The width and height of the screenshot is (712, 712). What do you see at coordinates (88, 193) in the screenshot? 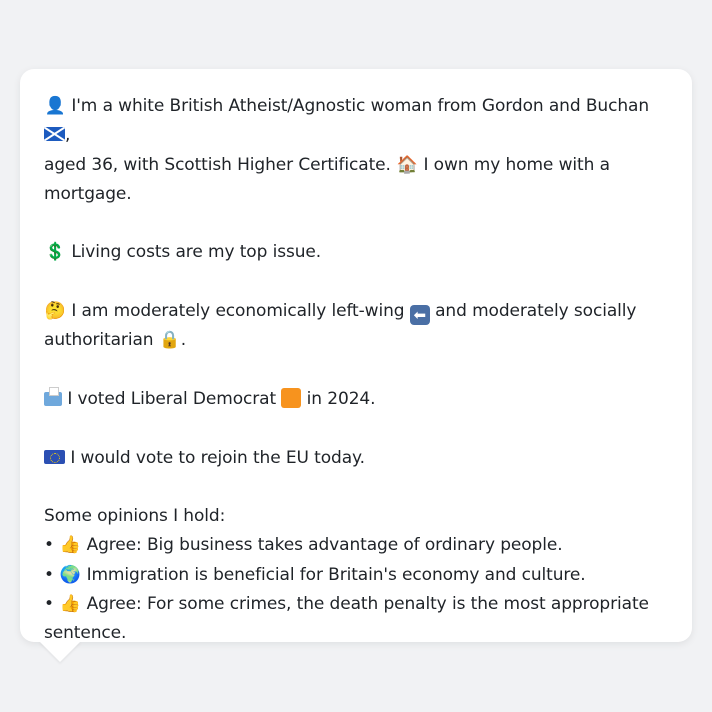
I see `housing-text-cont: mortgage.` at bounding box center [88, 193].